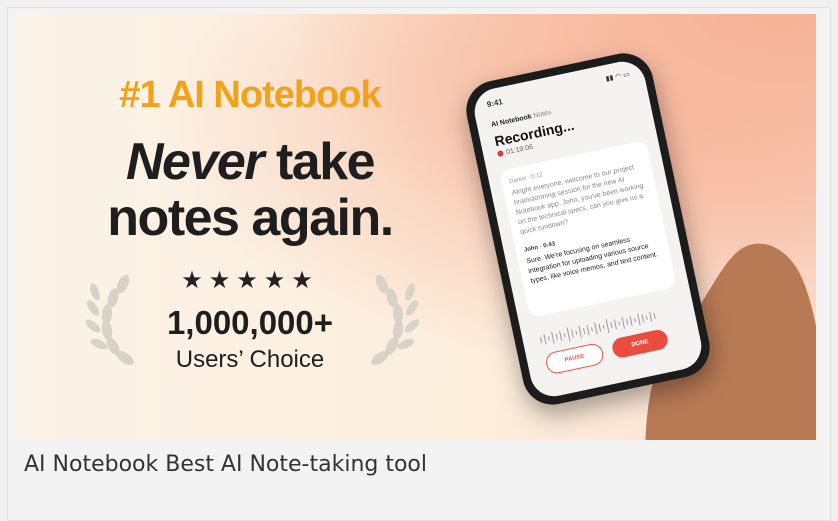 The height and width of the screenshot is (521, 838). Describe the element at coordinates (495, 103) in the screenshot. I see `status-time: 9:41` at that location.